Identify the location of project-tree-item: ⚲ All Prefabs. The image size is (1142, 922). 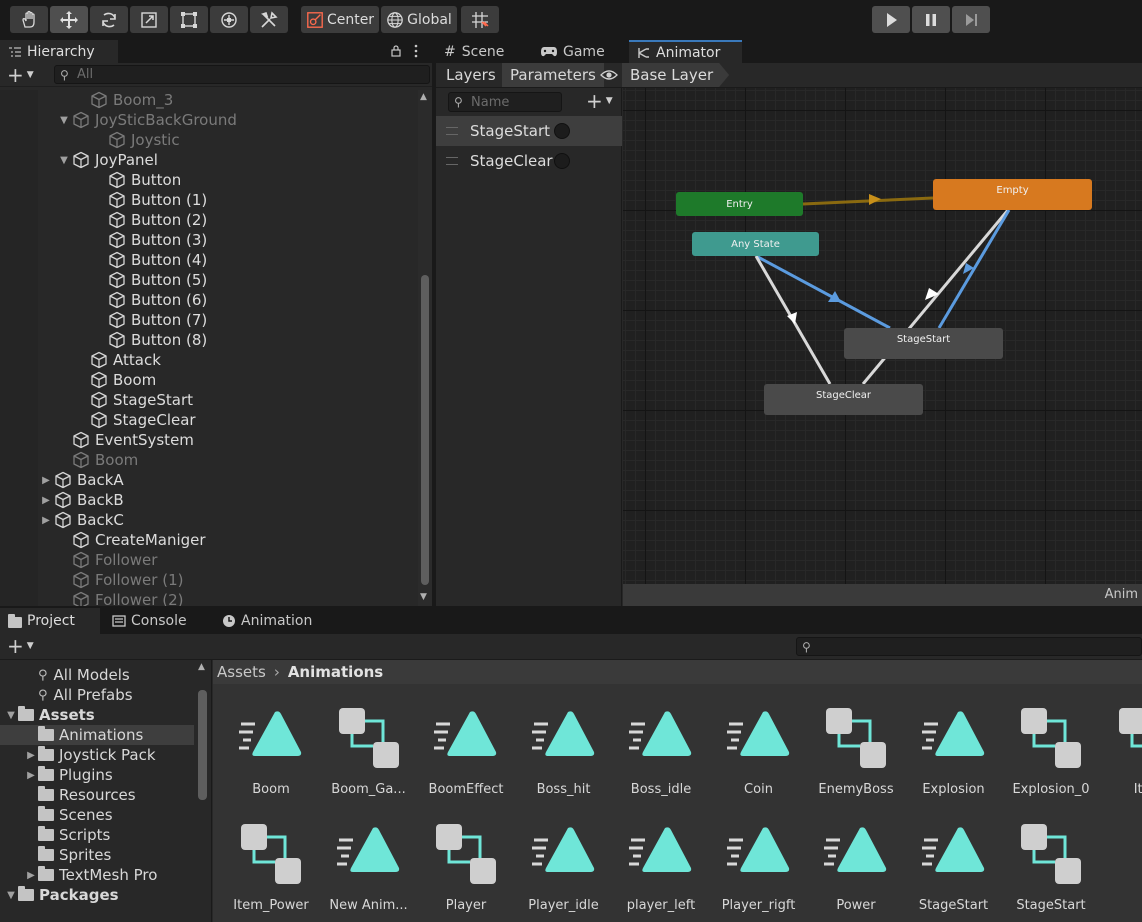
(97, 695).